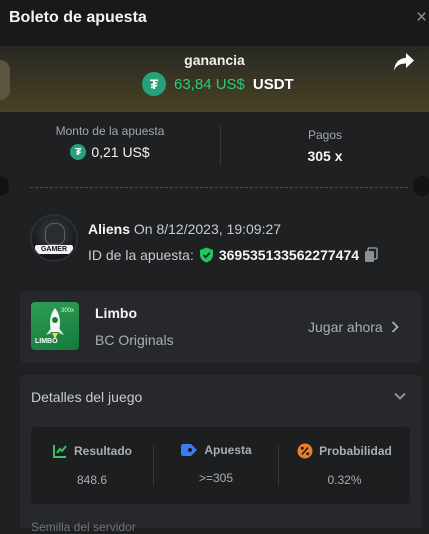  What do you see at coordinates (305, 451) in the screenshot?
I see `percent-icon` at bounding box center [305, 451].